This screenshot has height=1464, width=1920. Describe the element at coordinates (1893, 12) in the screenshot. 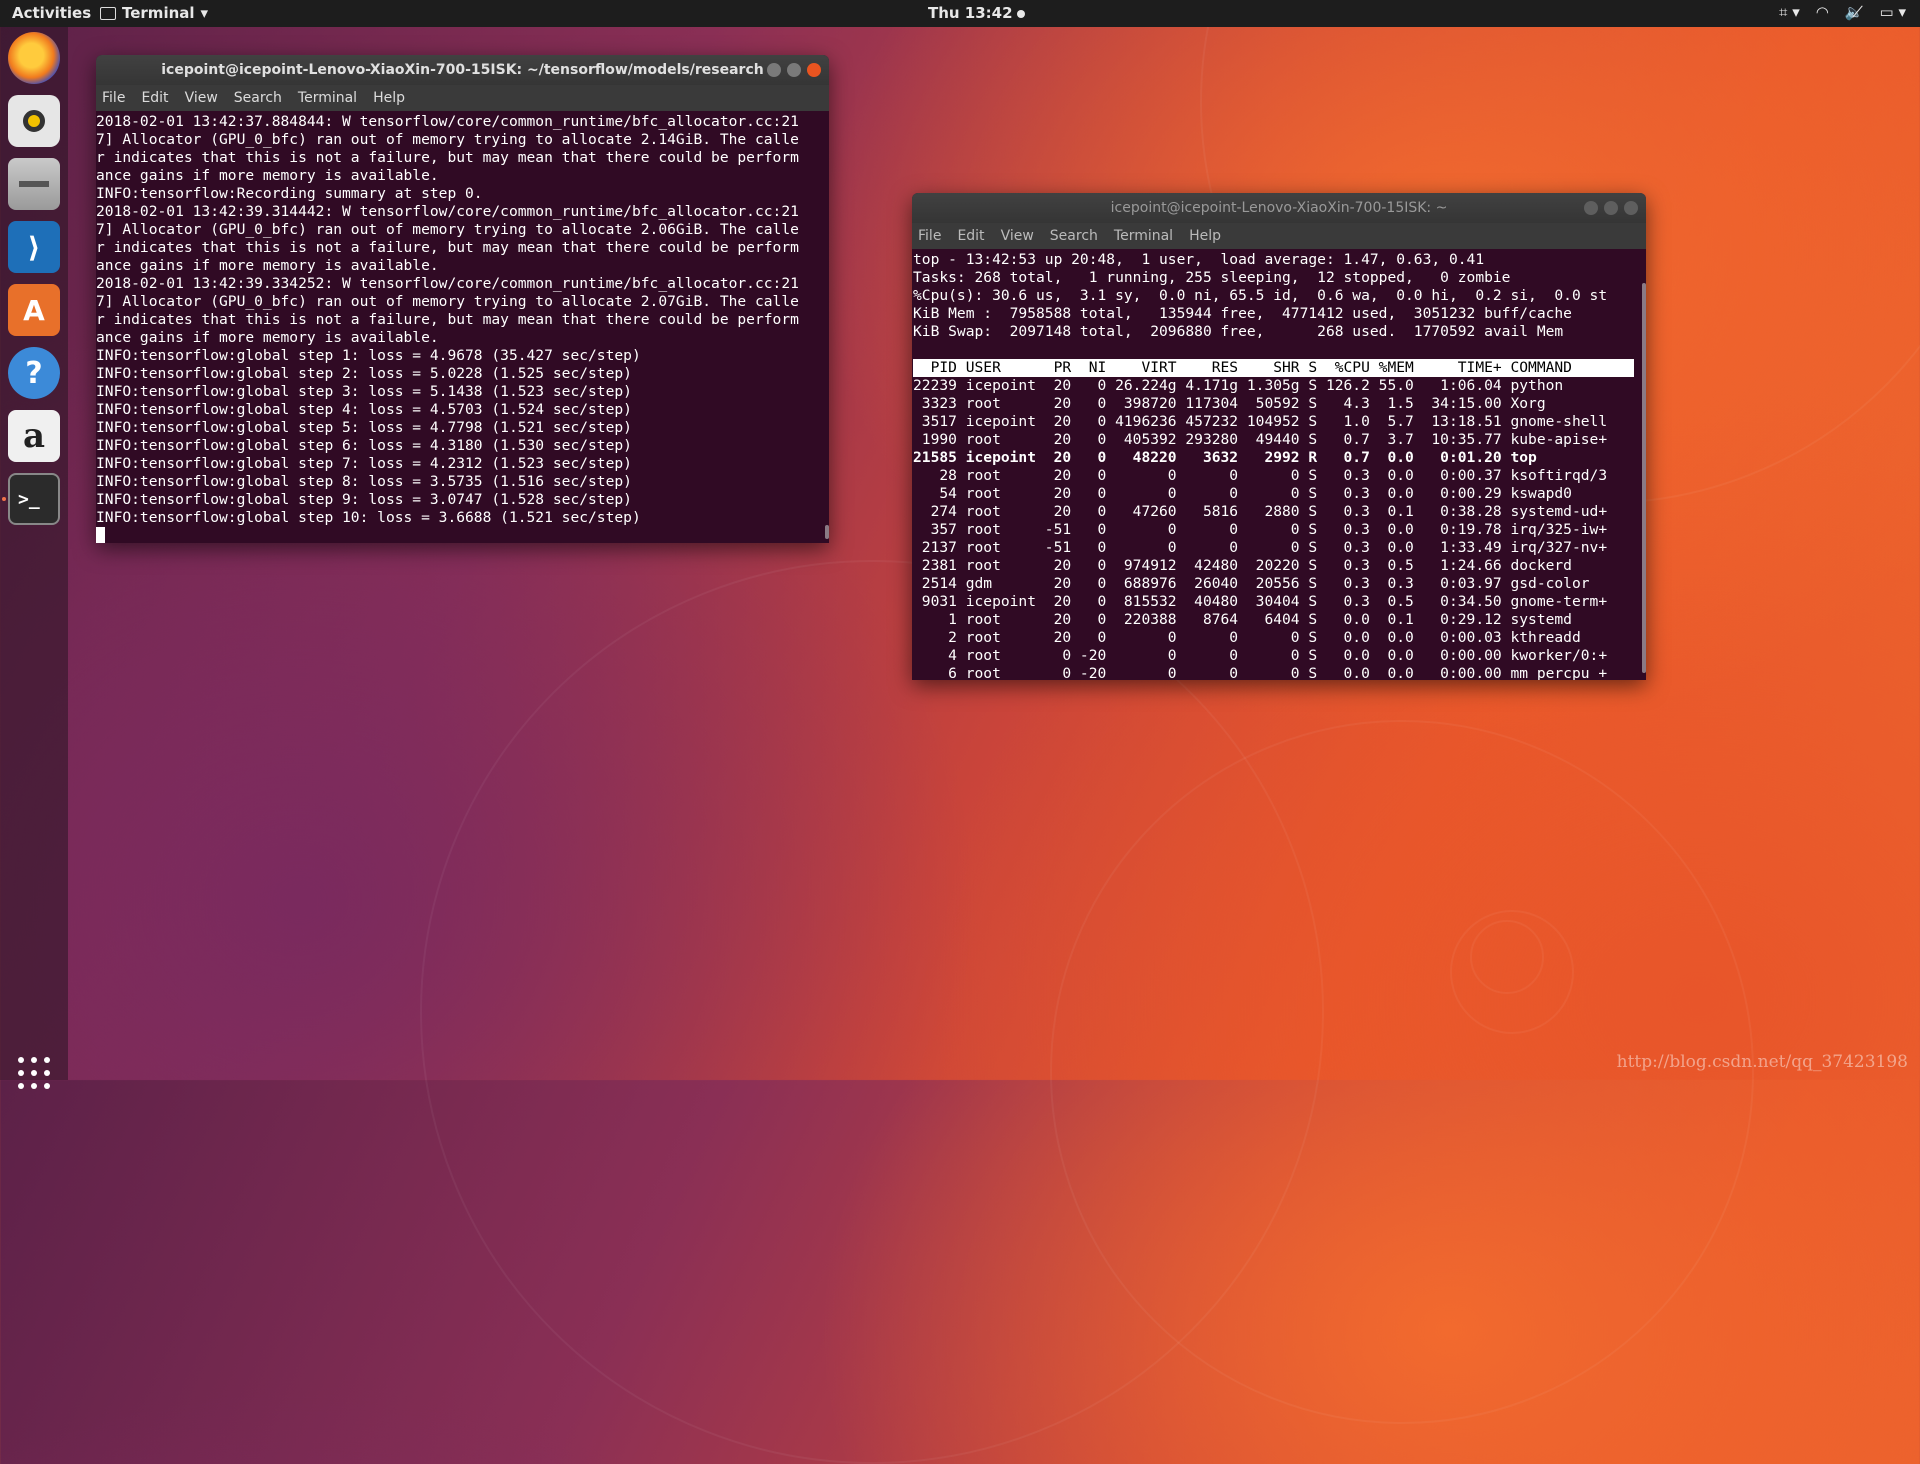

I see `battery-icon: ▭ ▾` at that location.